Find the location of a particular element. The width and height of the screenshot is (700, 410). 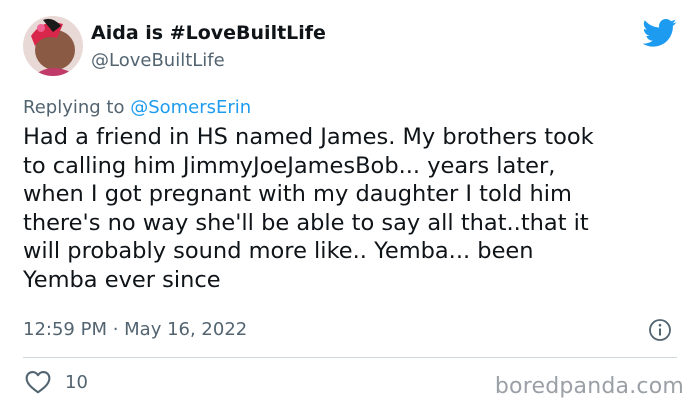

like-count: 10 is located at coordinates (76, 382).